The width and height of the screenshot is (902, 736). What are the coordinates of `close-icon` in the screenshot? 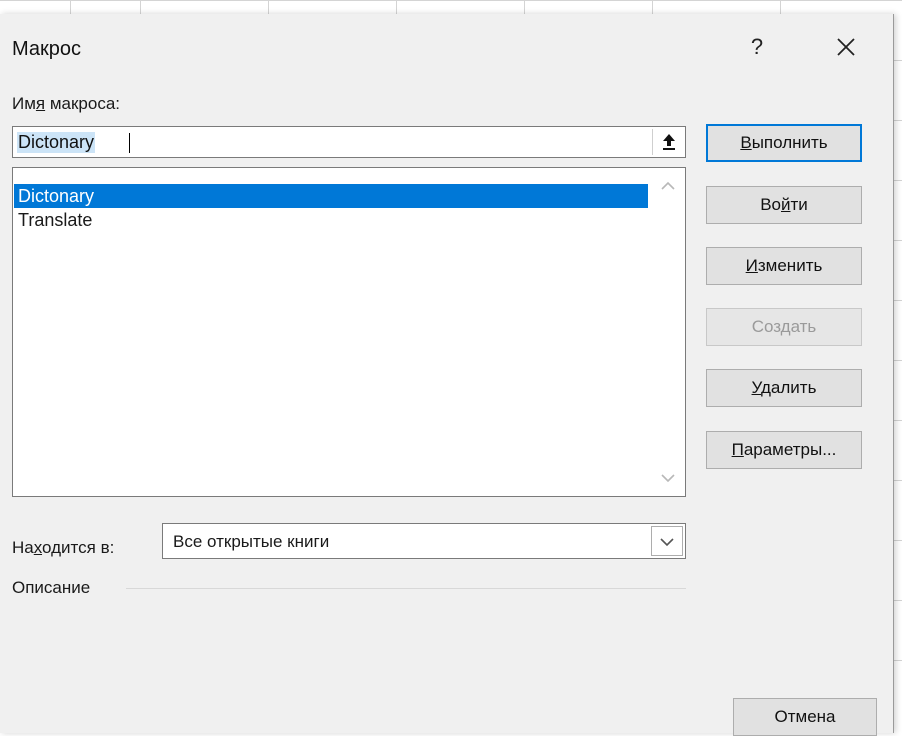 It's located at (846, 47).